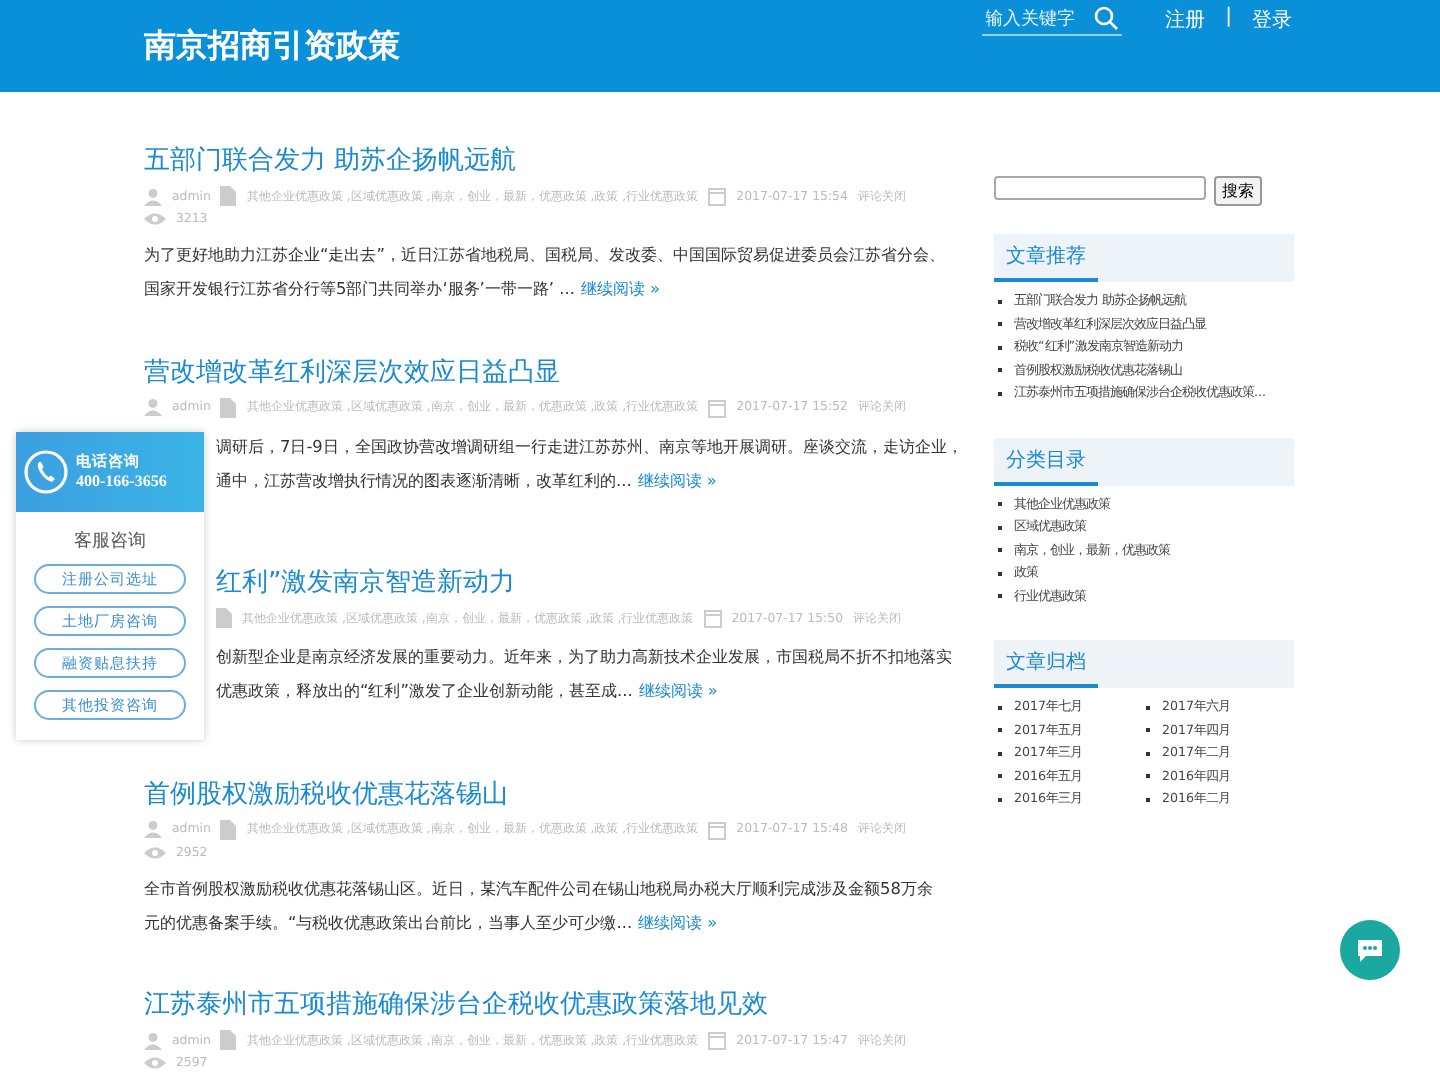 Image resolution: width=1440 pixels, height=1080 pixels. Describe the element at coordinates (1272, 20) in the screenshot. I see `login-link: 登录` at that location.